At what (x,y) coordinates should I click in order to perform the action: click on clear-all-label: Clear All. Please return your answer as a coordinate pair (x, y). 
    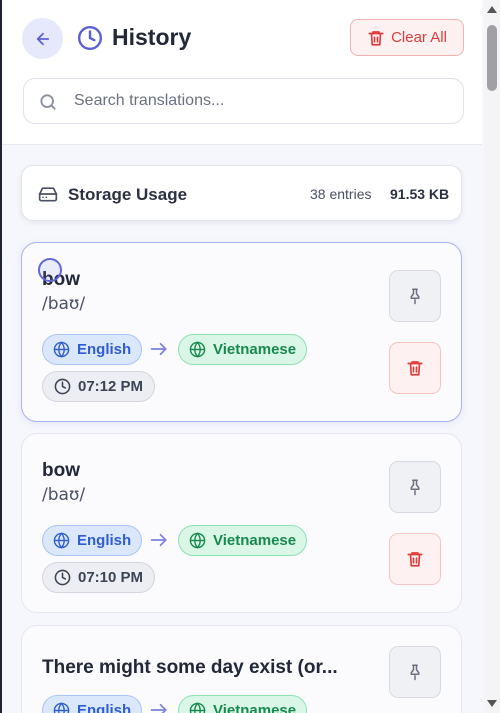
    Looking at the image, I should click on (419, 37).